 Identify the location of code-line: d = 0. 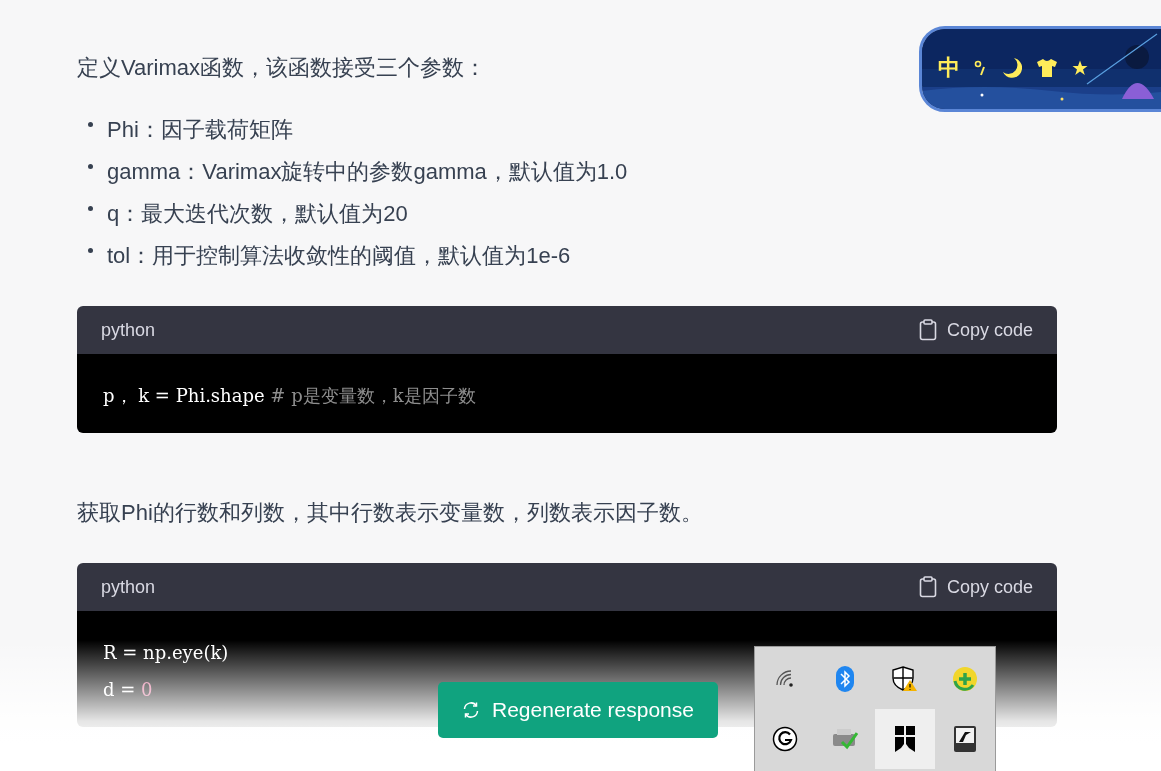
(128, 690).